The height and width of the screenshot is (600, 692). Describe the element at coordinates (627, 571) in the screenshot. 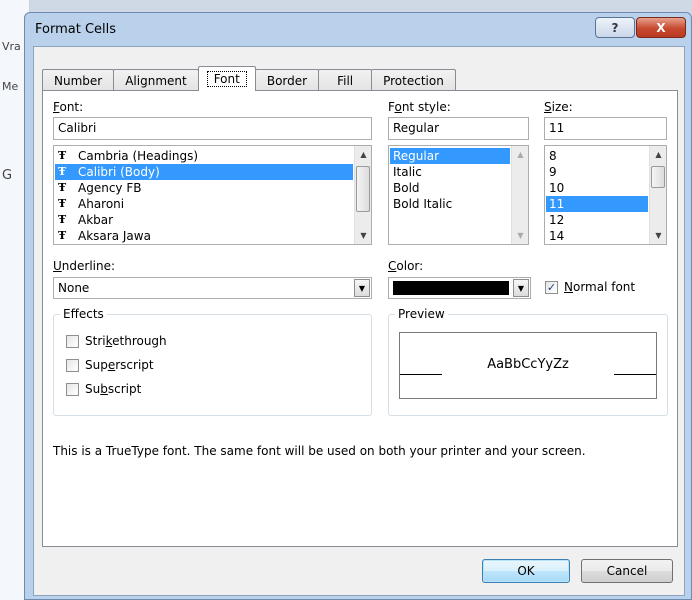

I see `cancel-button: Cancel` at that location.